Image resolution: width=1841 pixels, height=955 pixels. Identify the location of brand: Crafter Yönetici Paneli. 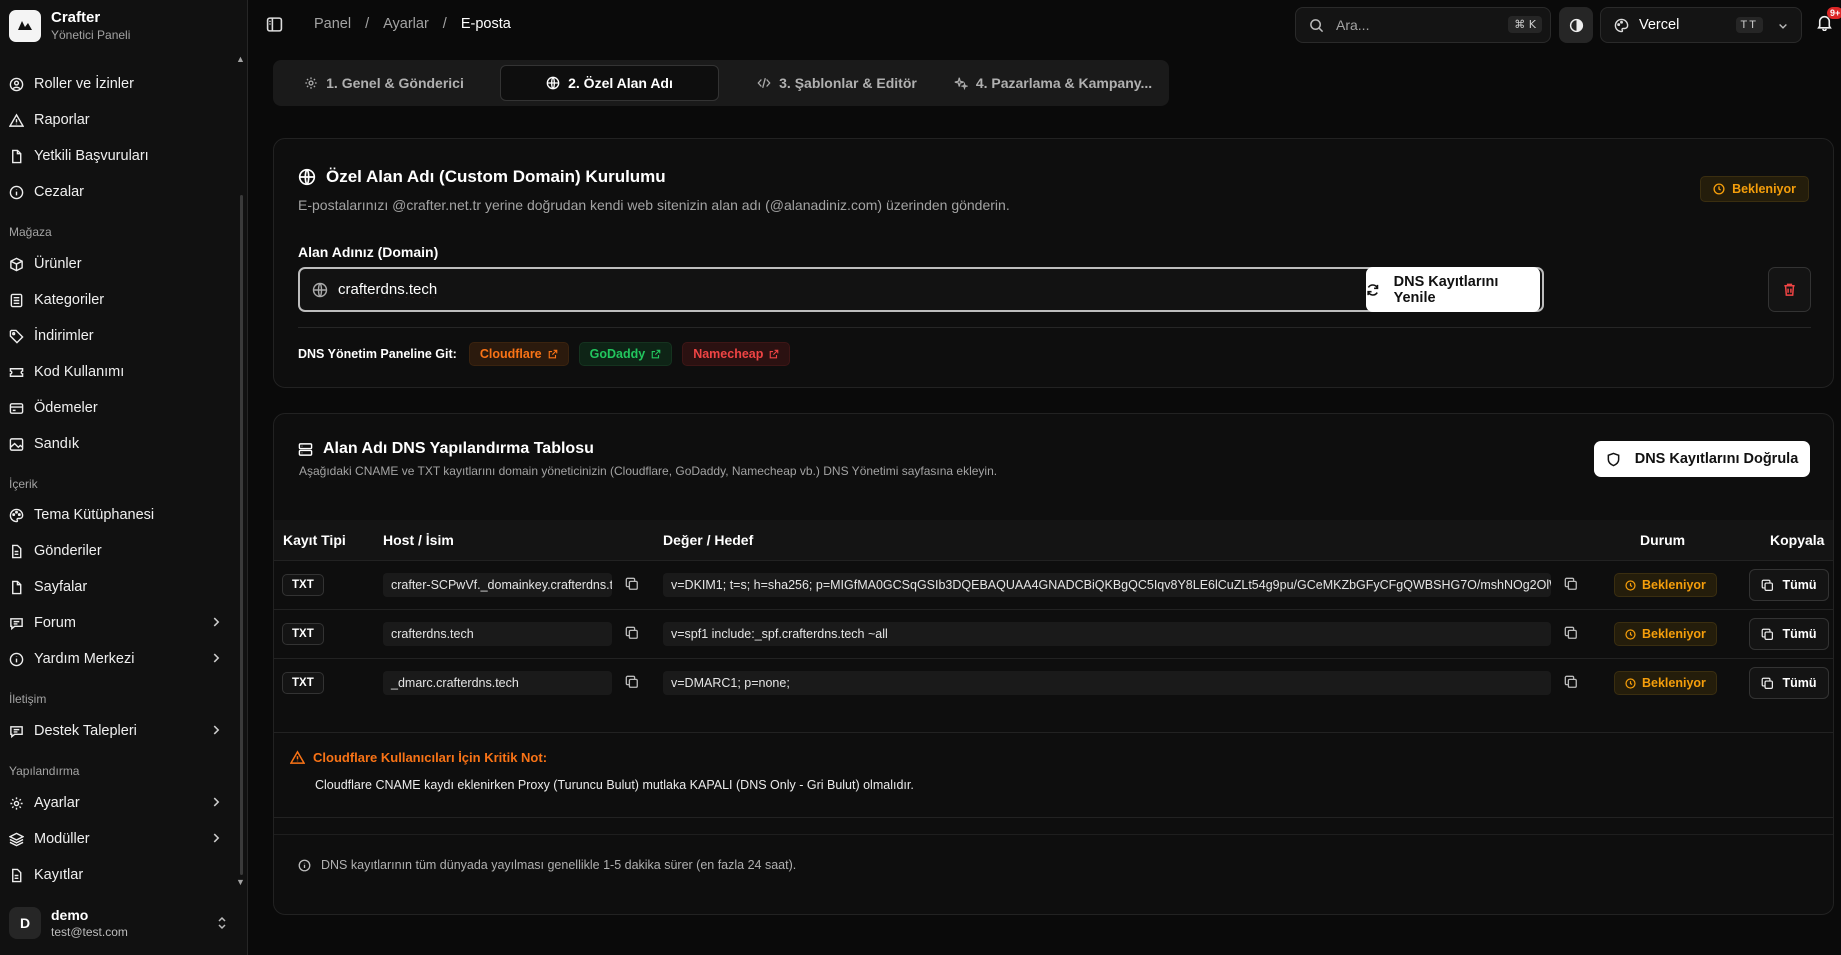
(69, 25).